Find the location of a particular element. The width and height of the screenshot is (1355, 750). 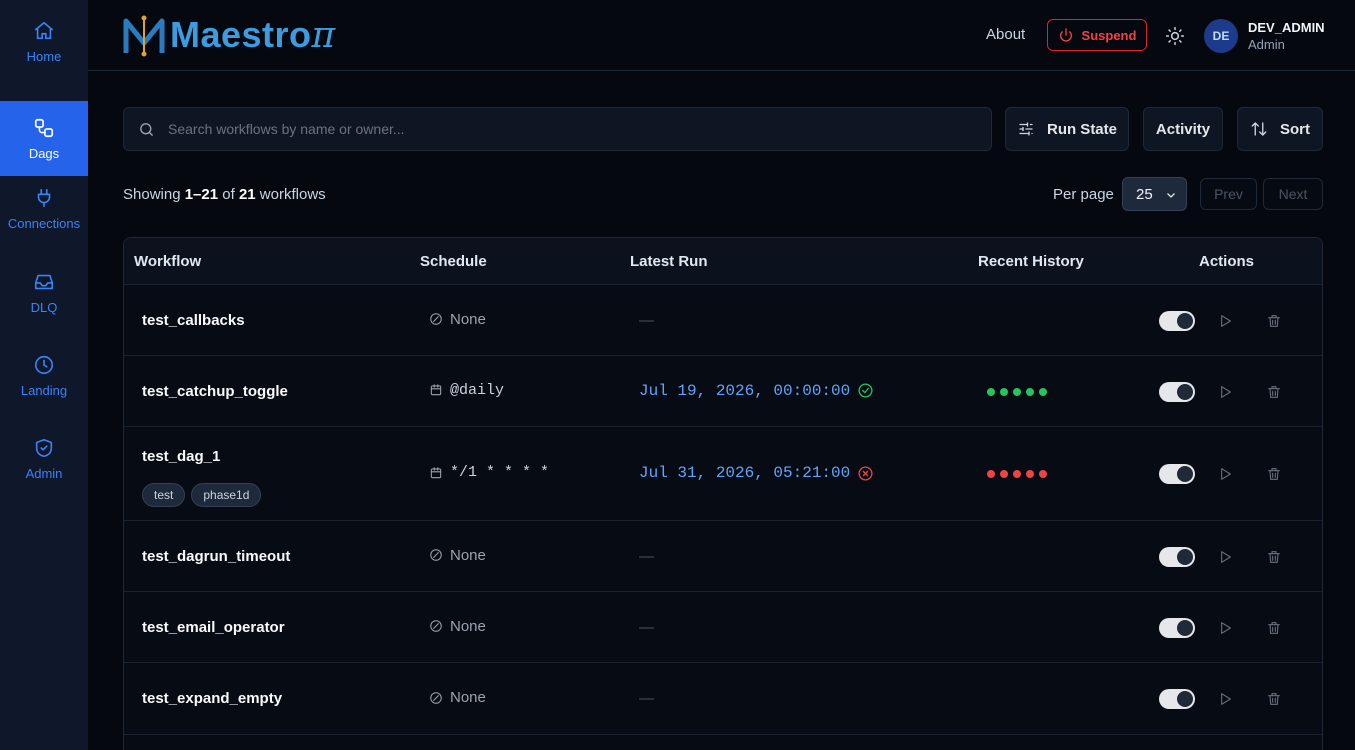

run-state-label: Run State is located at coordinates (1081, 129).